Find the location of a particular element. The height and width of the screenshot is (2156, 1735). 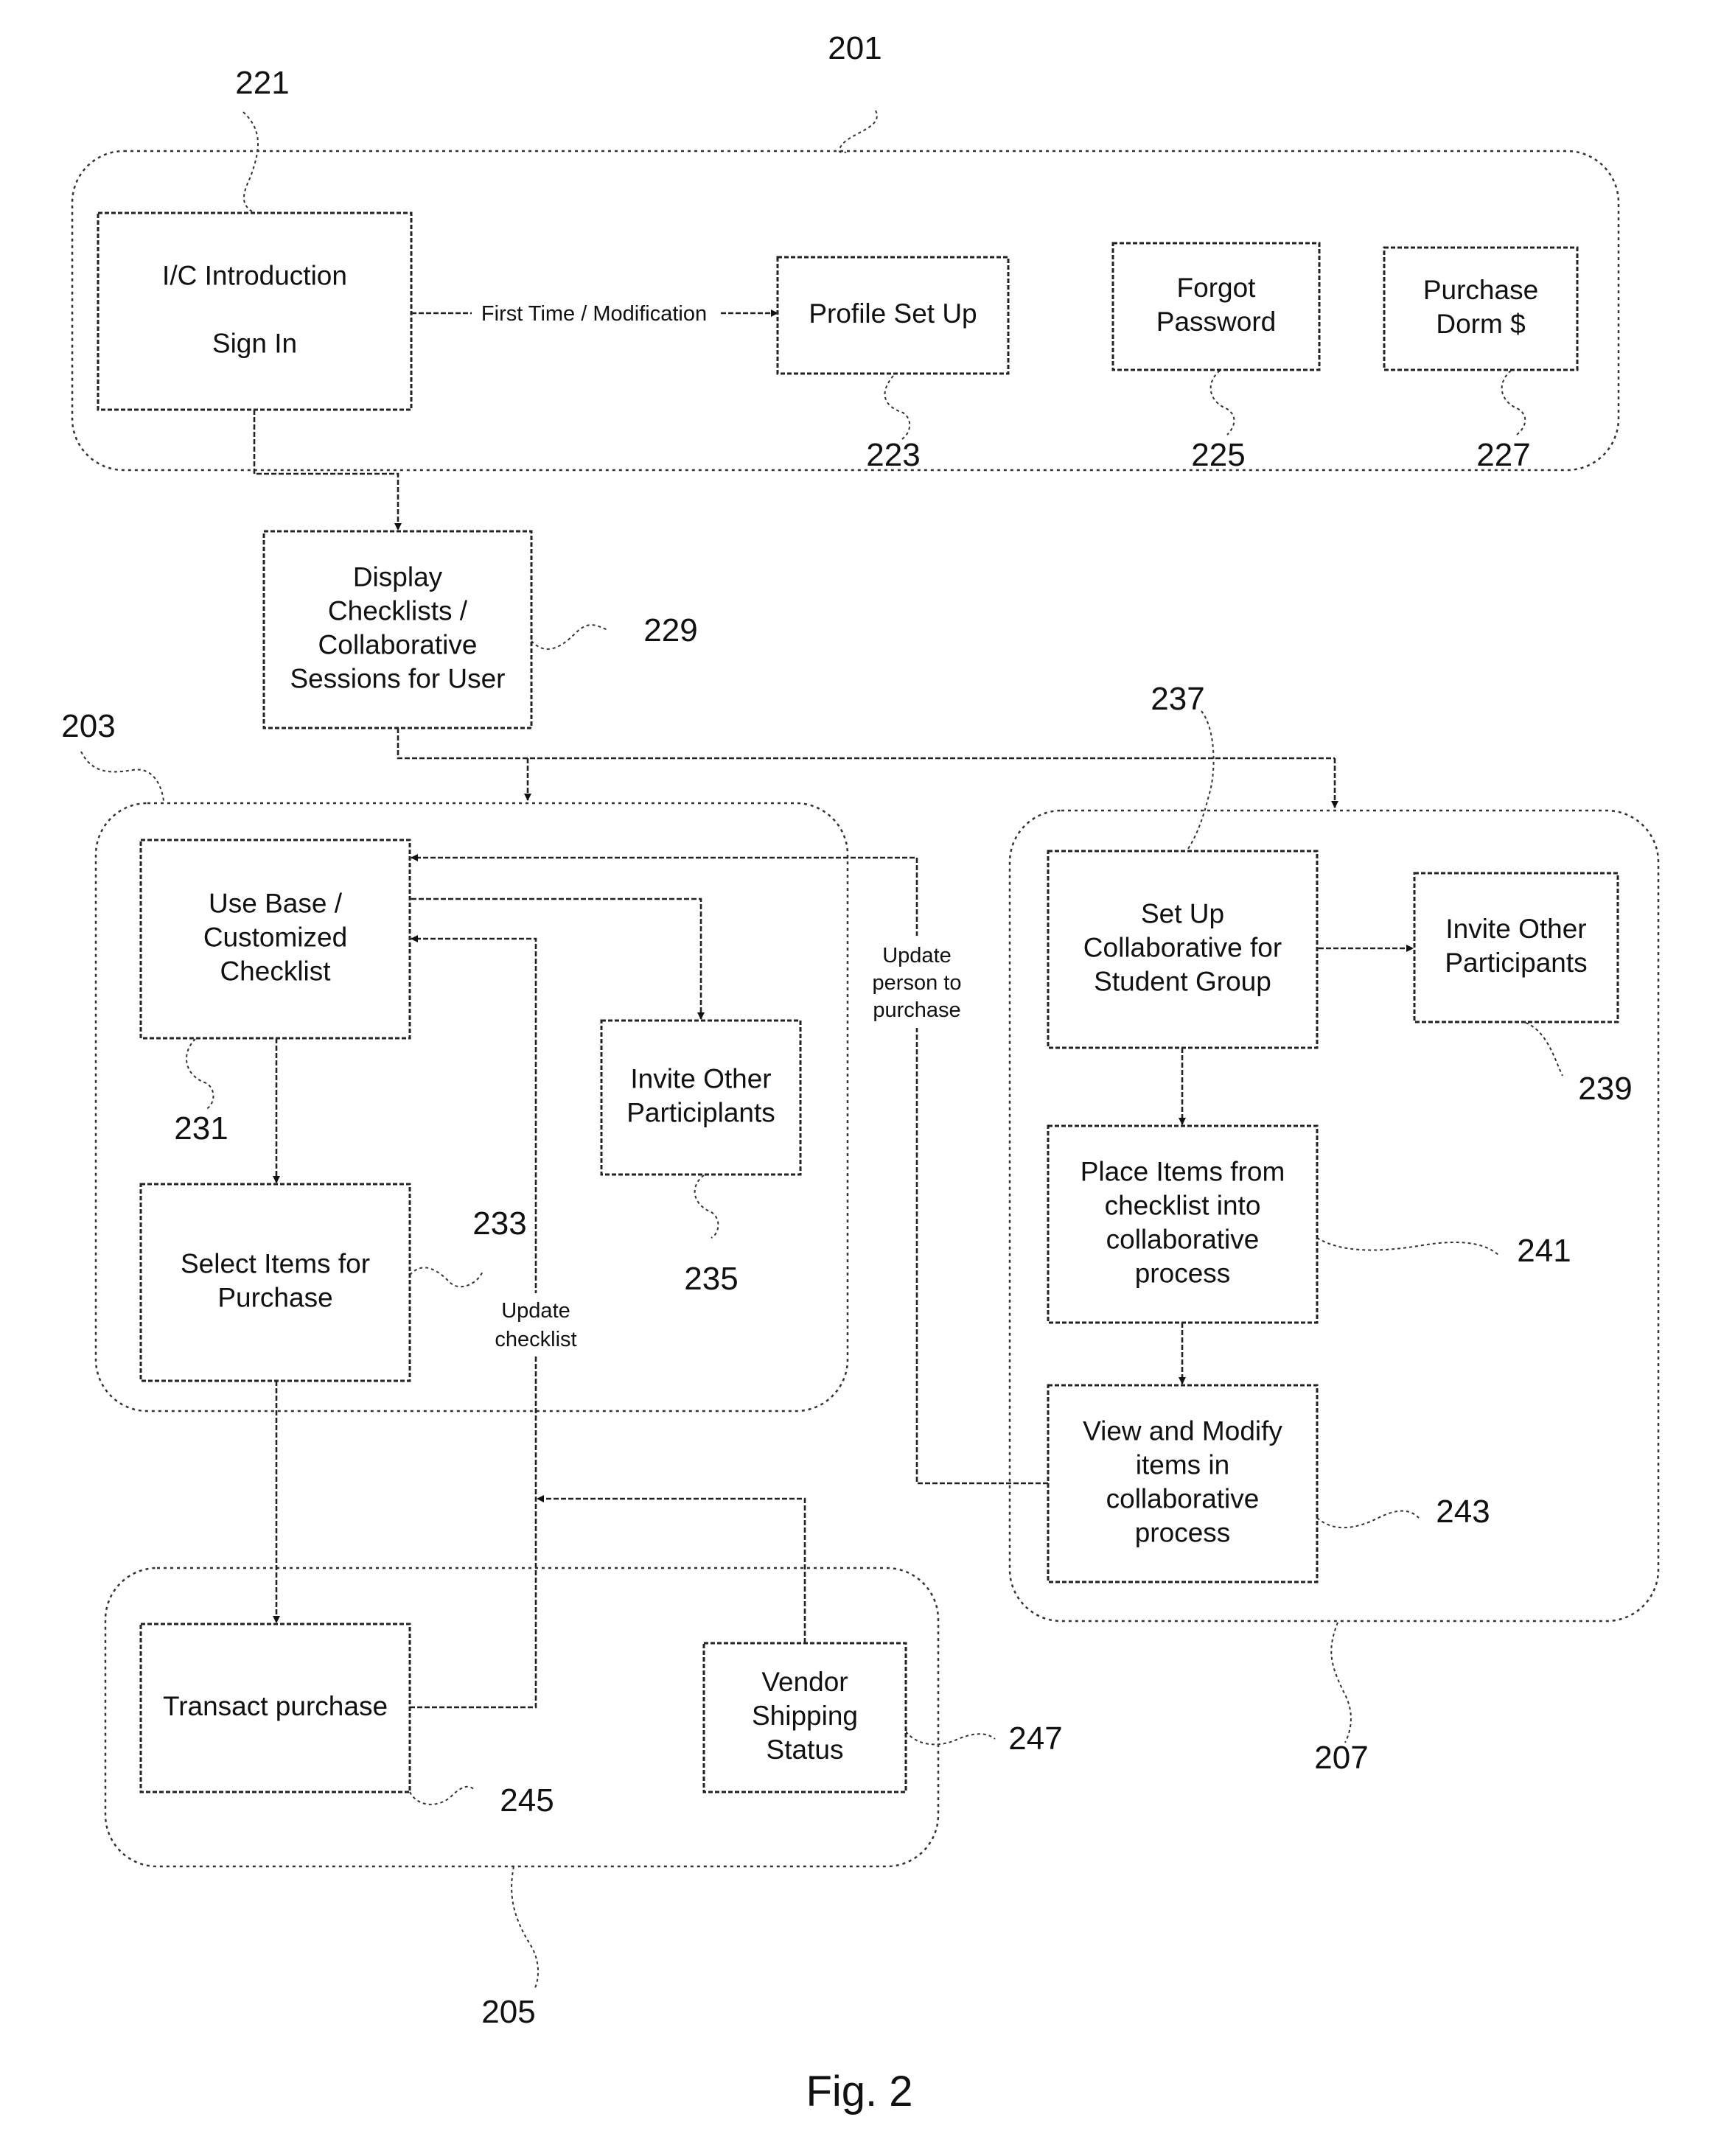

edge-label-update-person-line3: purchase is located at coordinates (917, 1010).